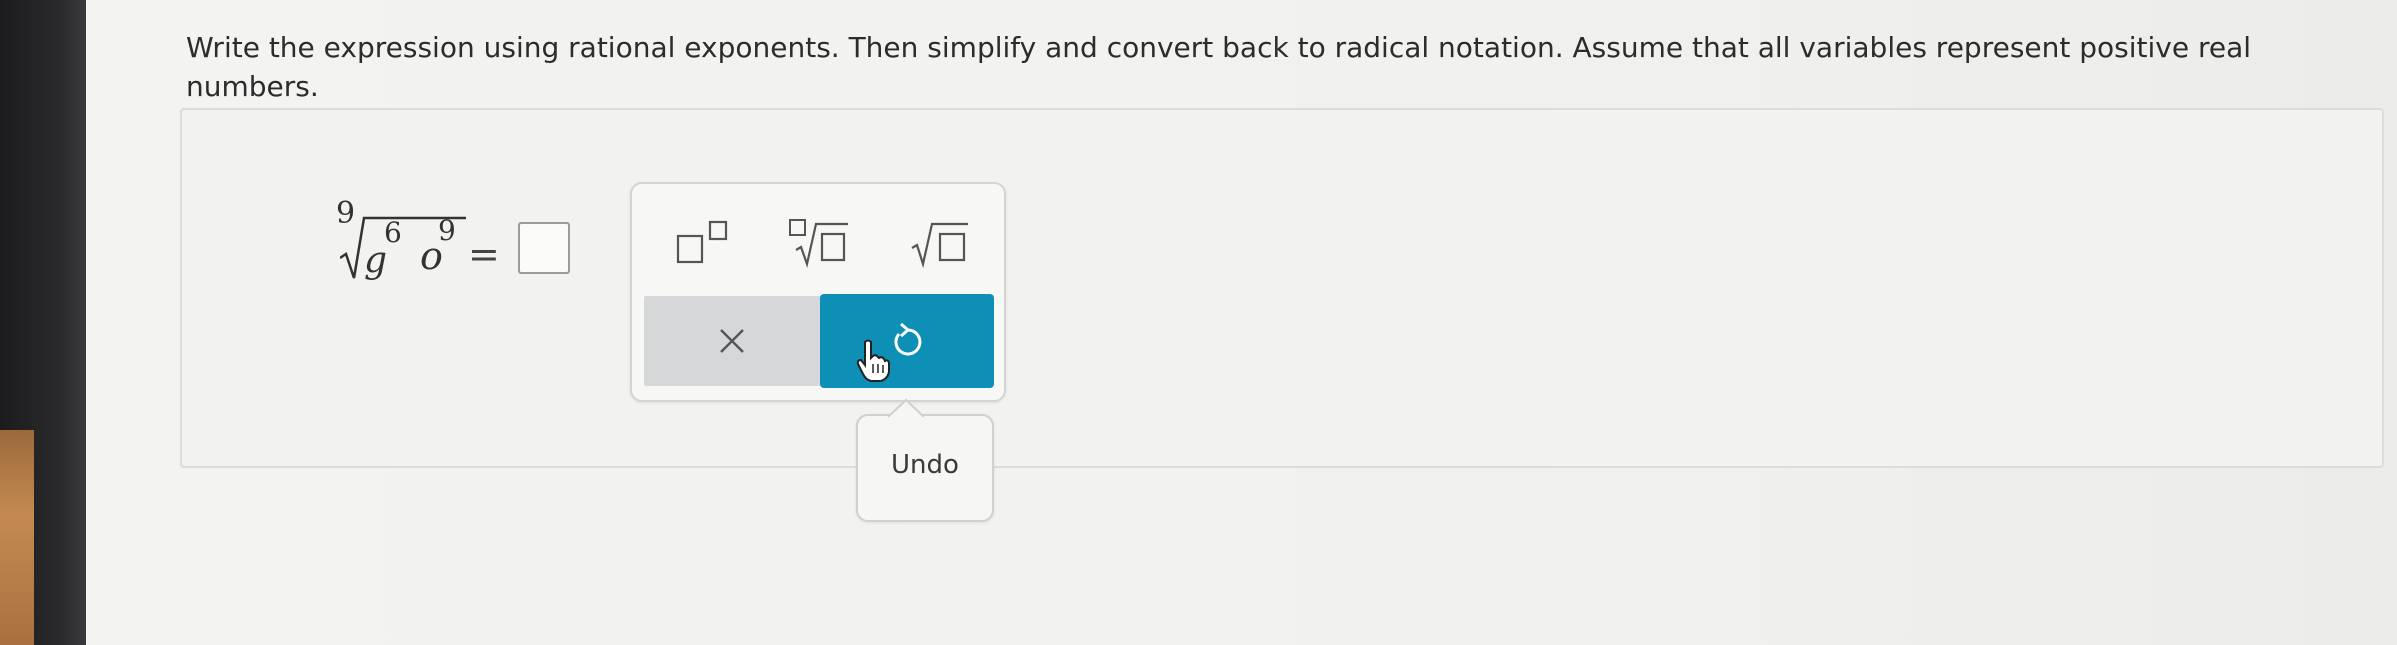 This screenshot has width=2397, height=645. What do you see at coordinates (818, 292) in the screenshot?
I see `math-palette` at bounding box center [818, 292].